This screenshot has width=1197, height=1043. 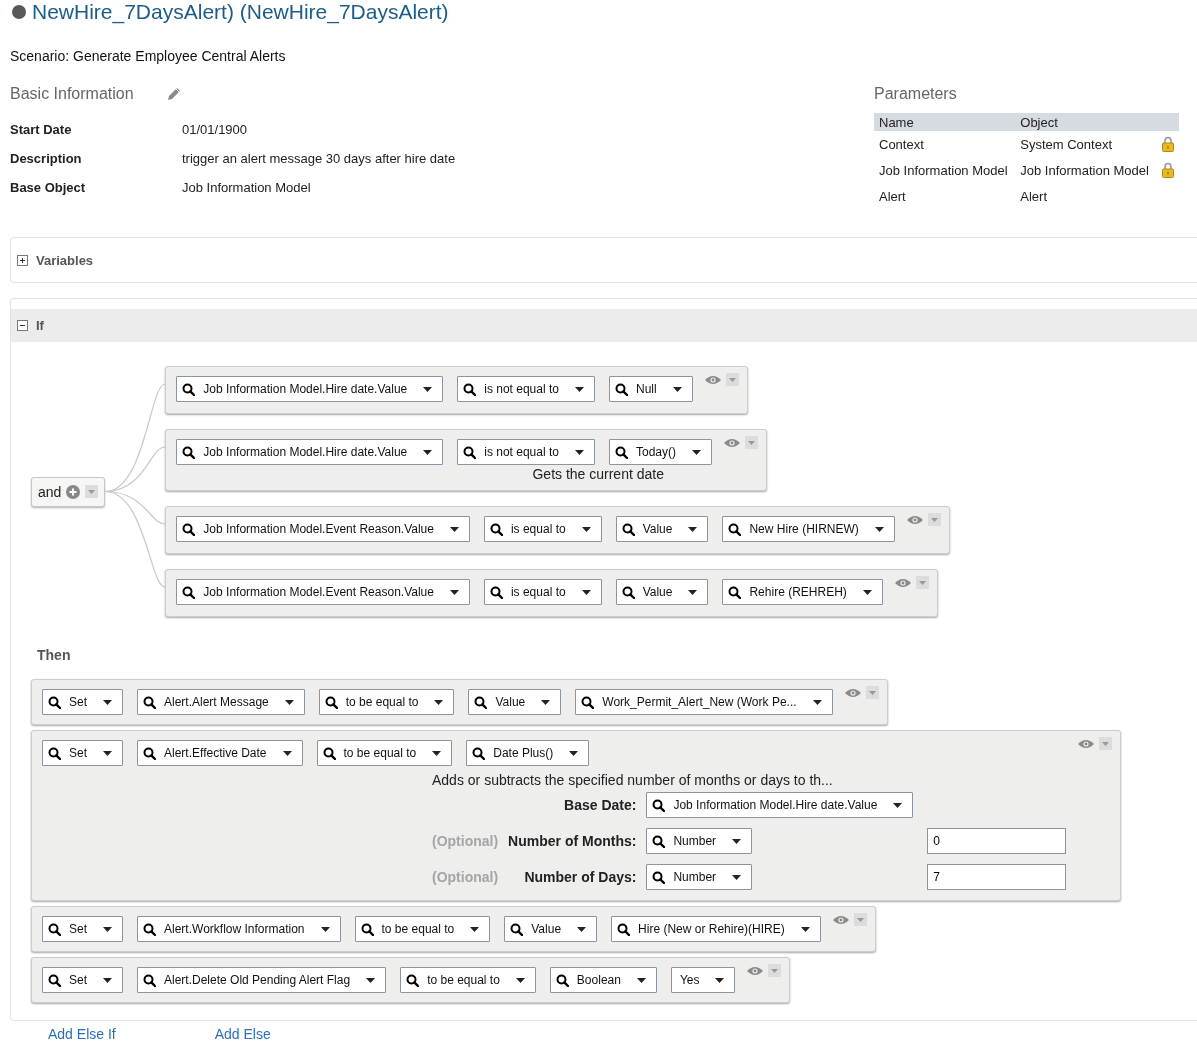 I want to click on input-field: 7, so click(x=997, y=877).